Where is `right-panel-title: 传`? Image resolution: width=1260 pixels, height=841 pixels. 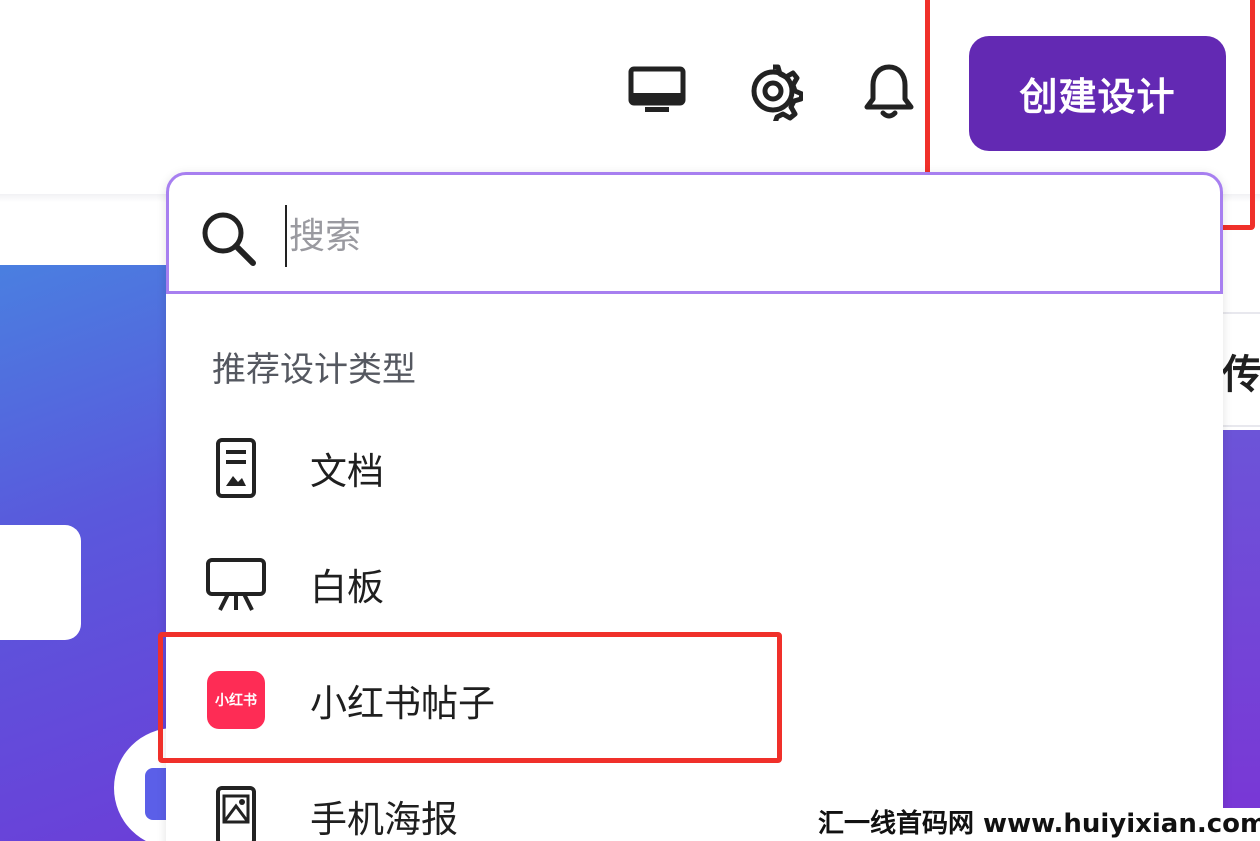
right-panel-title: 传 is located at coordinates (1241, 375).